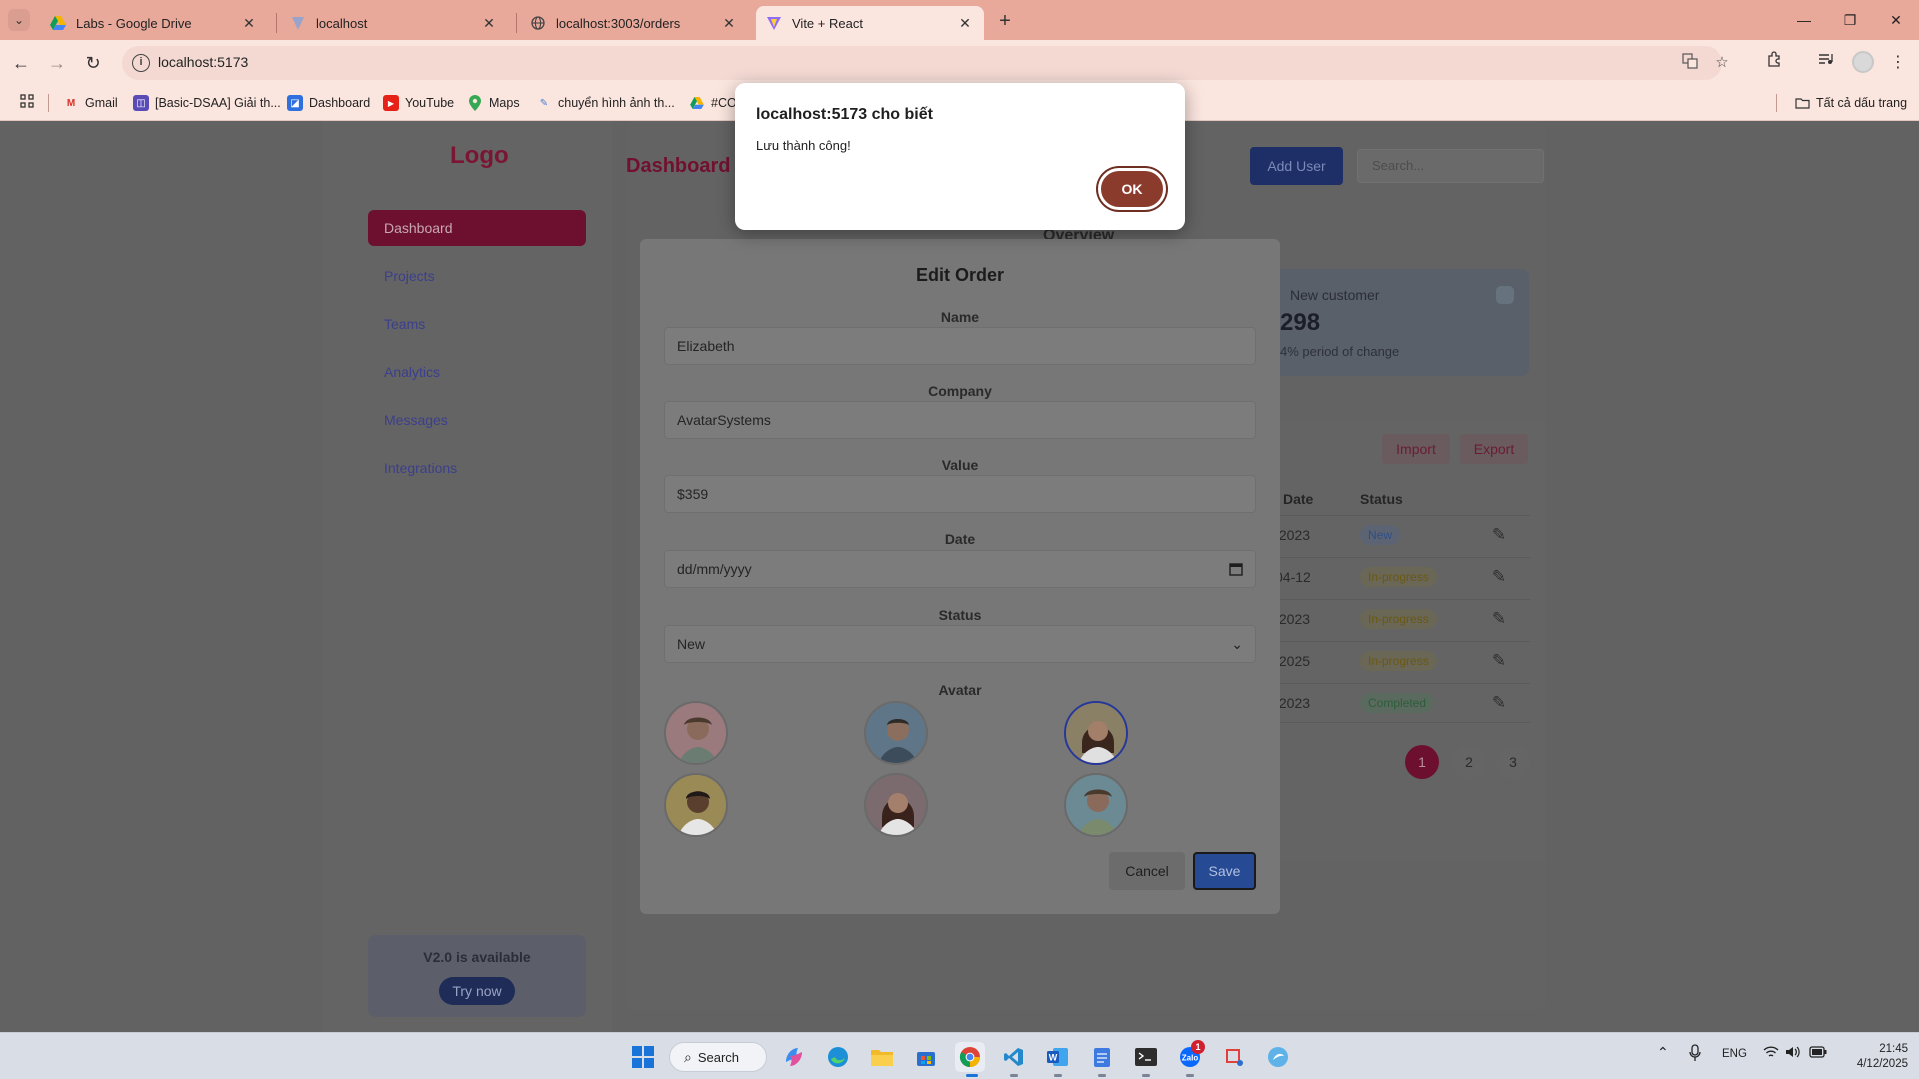 Image resolution: width=1919 pixels, height=1079 pixels. Describe the element at coordinates (970, 1057) in the screenshot. I see `chrome-icon` at that location.